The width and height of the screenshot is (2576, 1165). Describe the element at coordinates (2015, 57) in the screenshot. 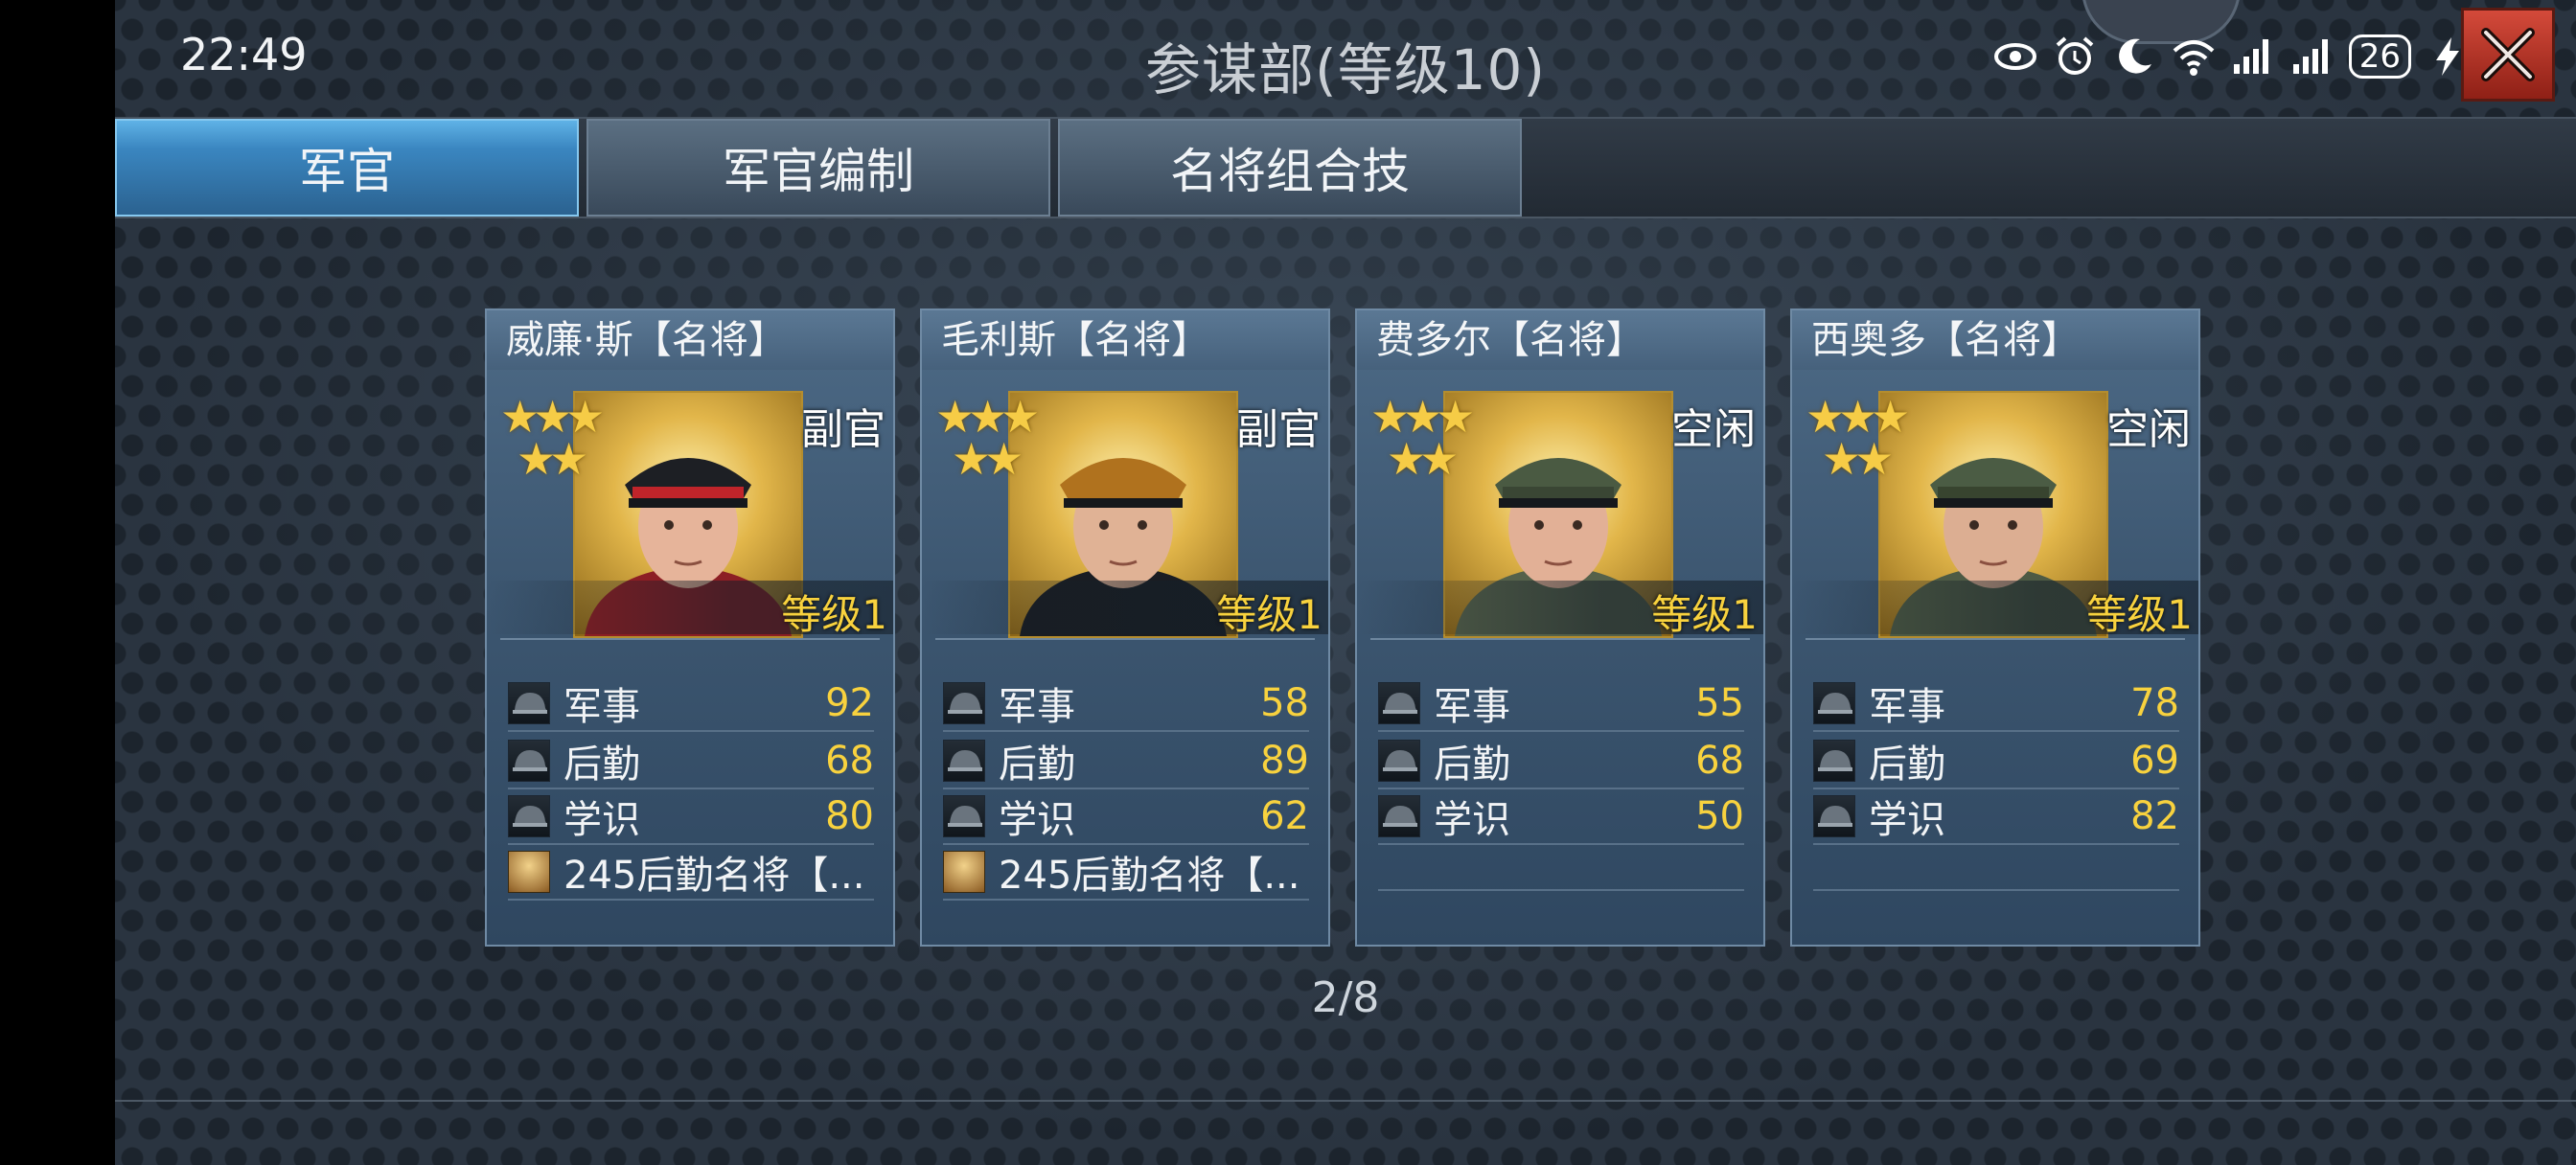

I see `eye-icon` at that location.